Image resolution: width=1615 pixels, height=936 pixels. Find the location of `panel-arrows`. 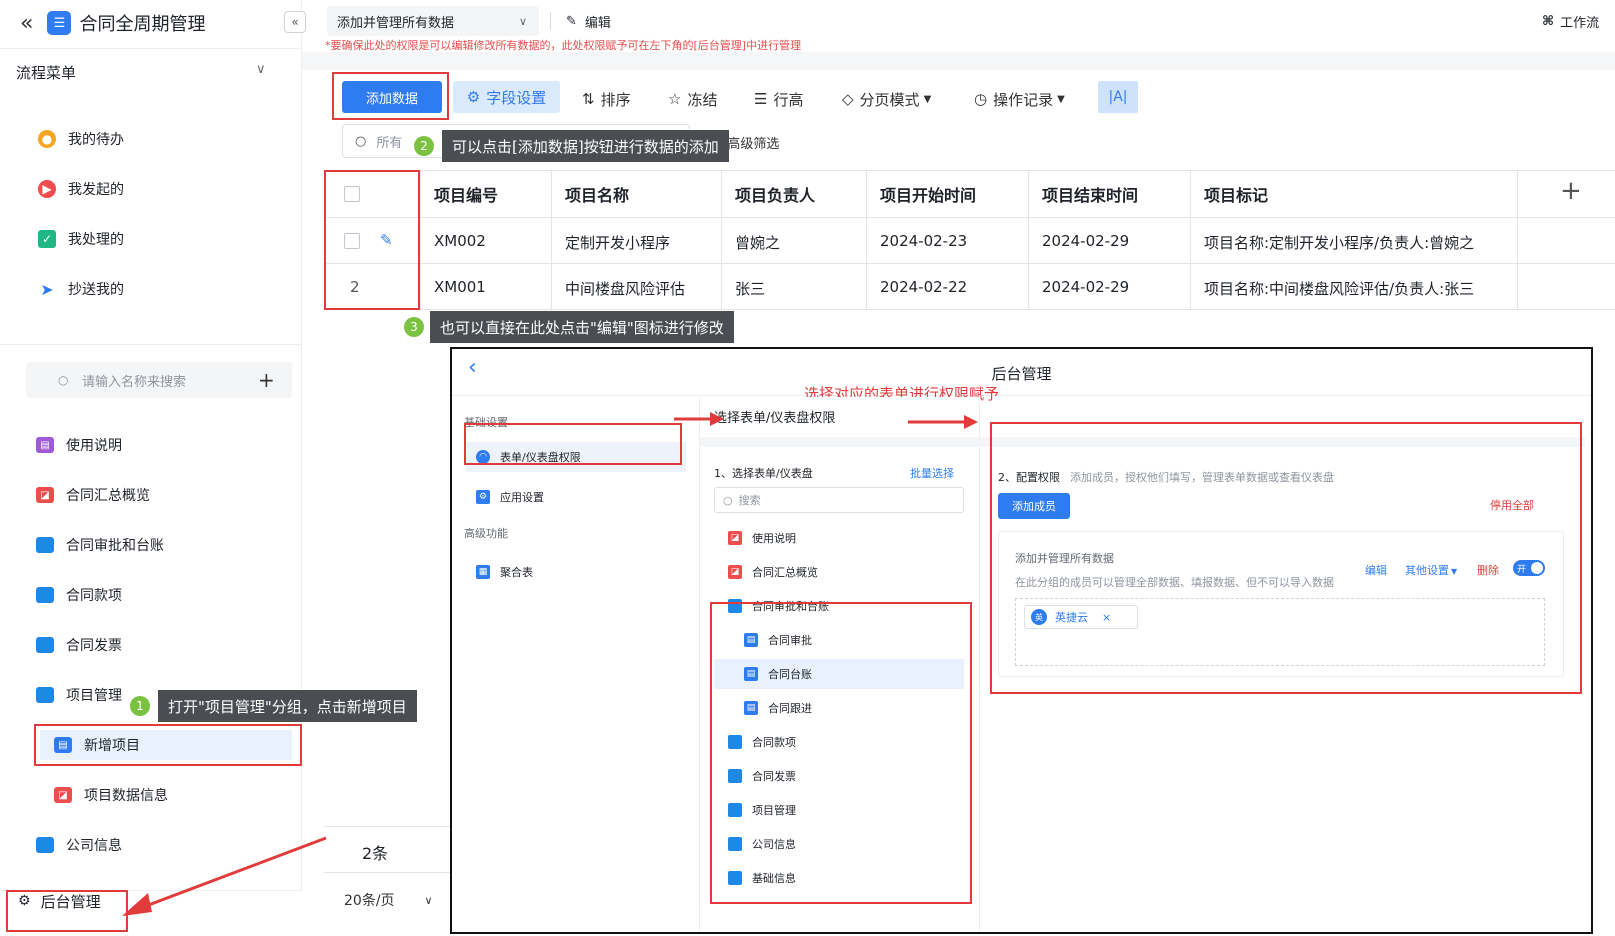

panel-arrows is located at coordinates (826, 420).